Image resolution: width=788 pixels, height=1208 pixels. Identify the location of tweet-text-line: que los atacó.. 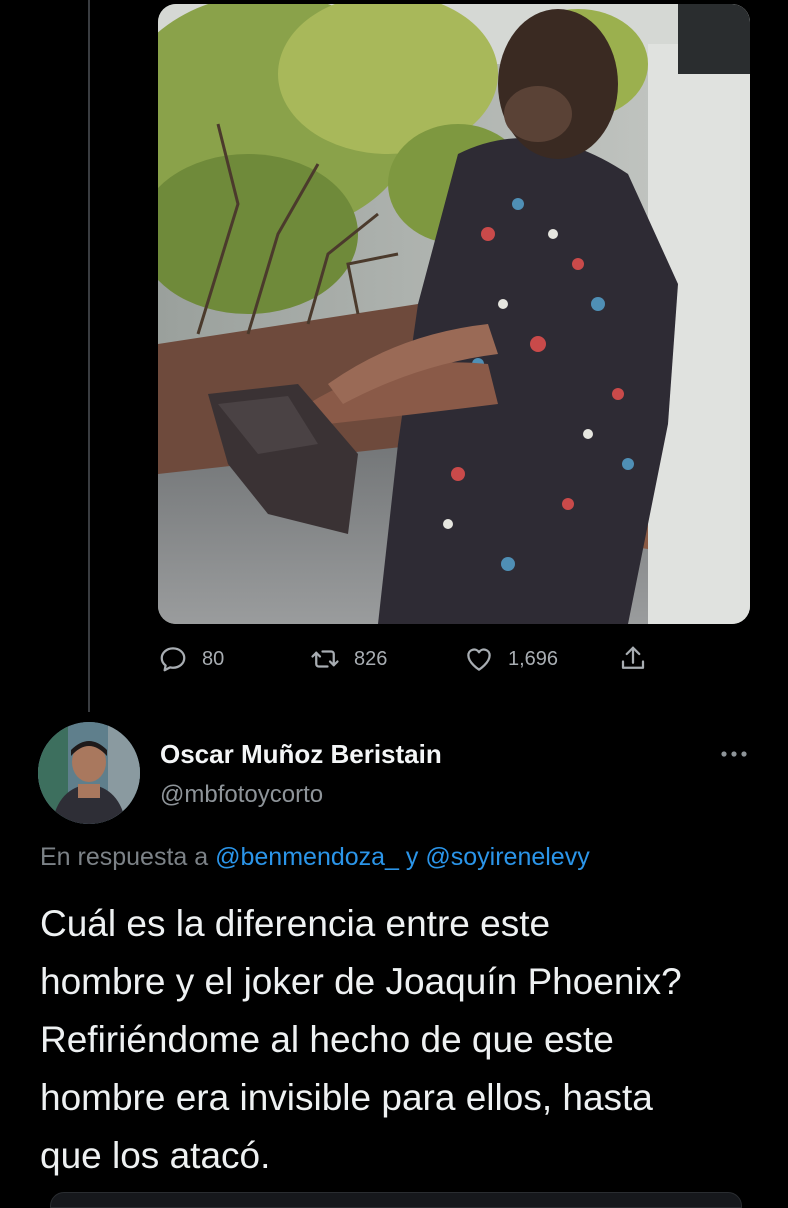
(155, 1155).